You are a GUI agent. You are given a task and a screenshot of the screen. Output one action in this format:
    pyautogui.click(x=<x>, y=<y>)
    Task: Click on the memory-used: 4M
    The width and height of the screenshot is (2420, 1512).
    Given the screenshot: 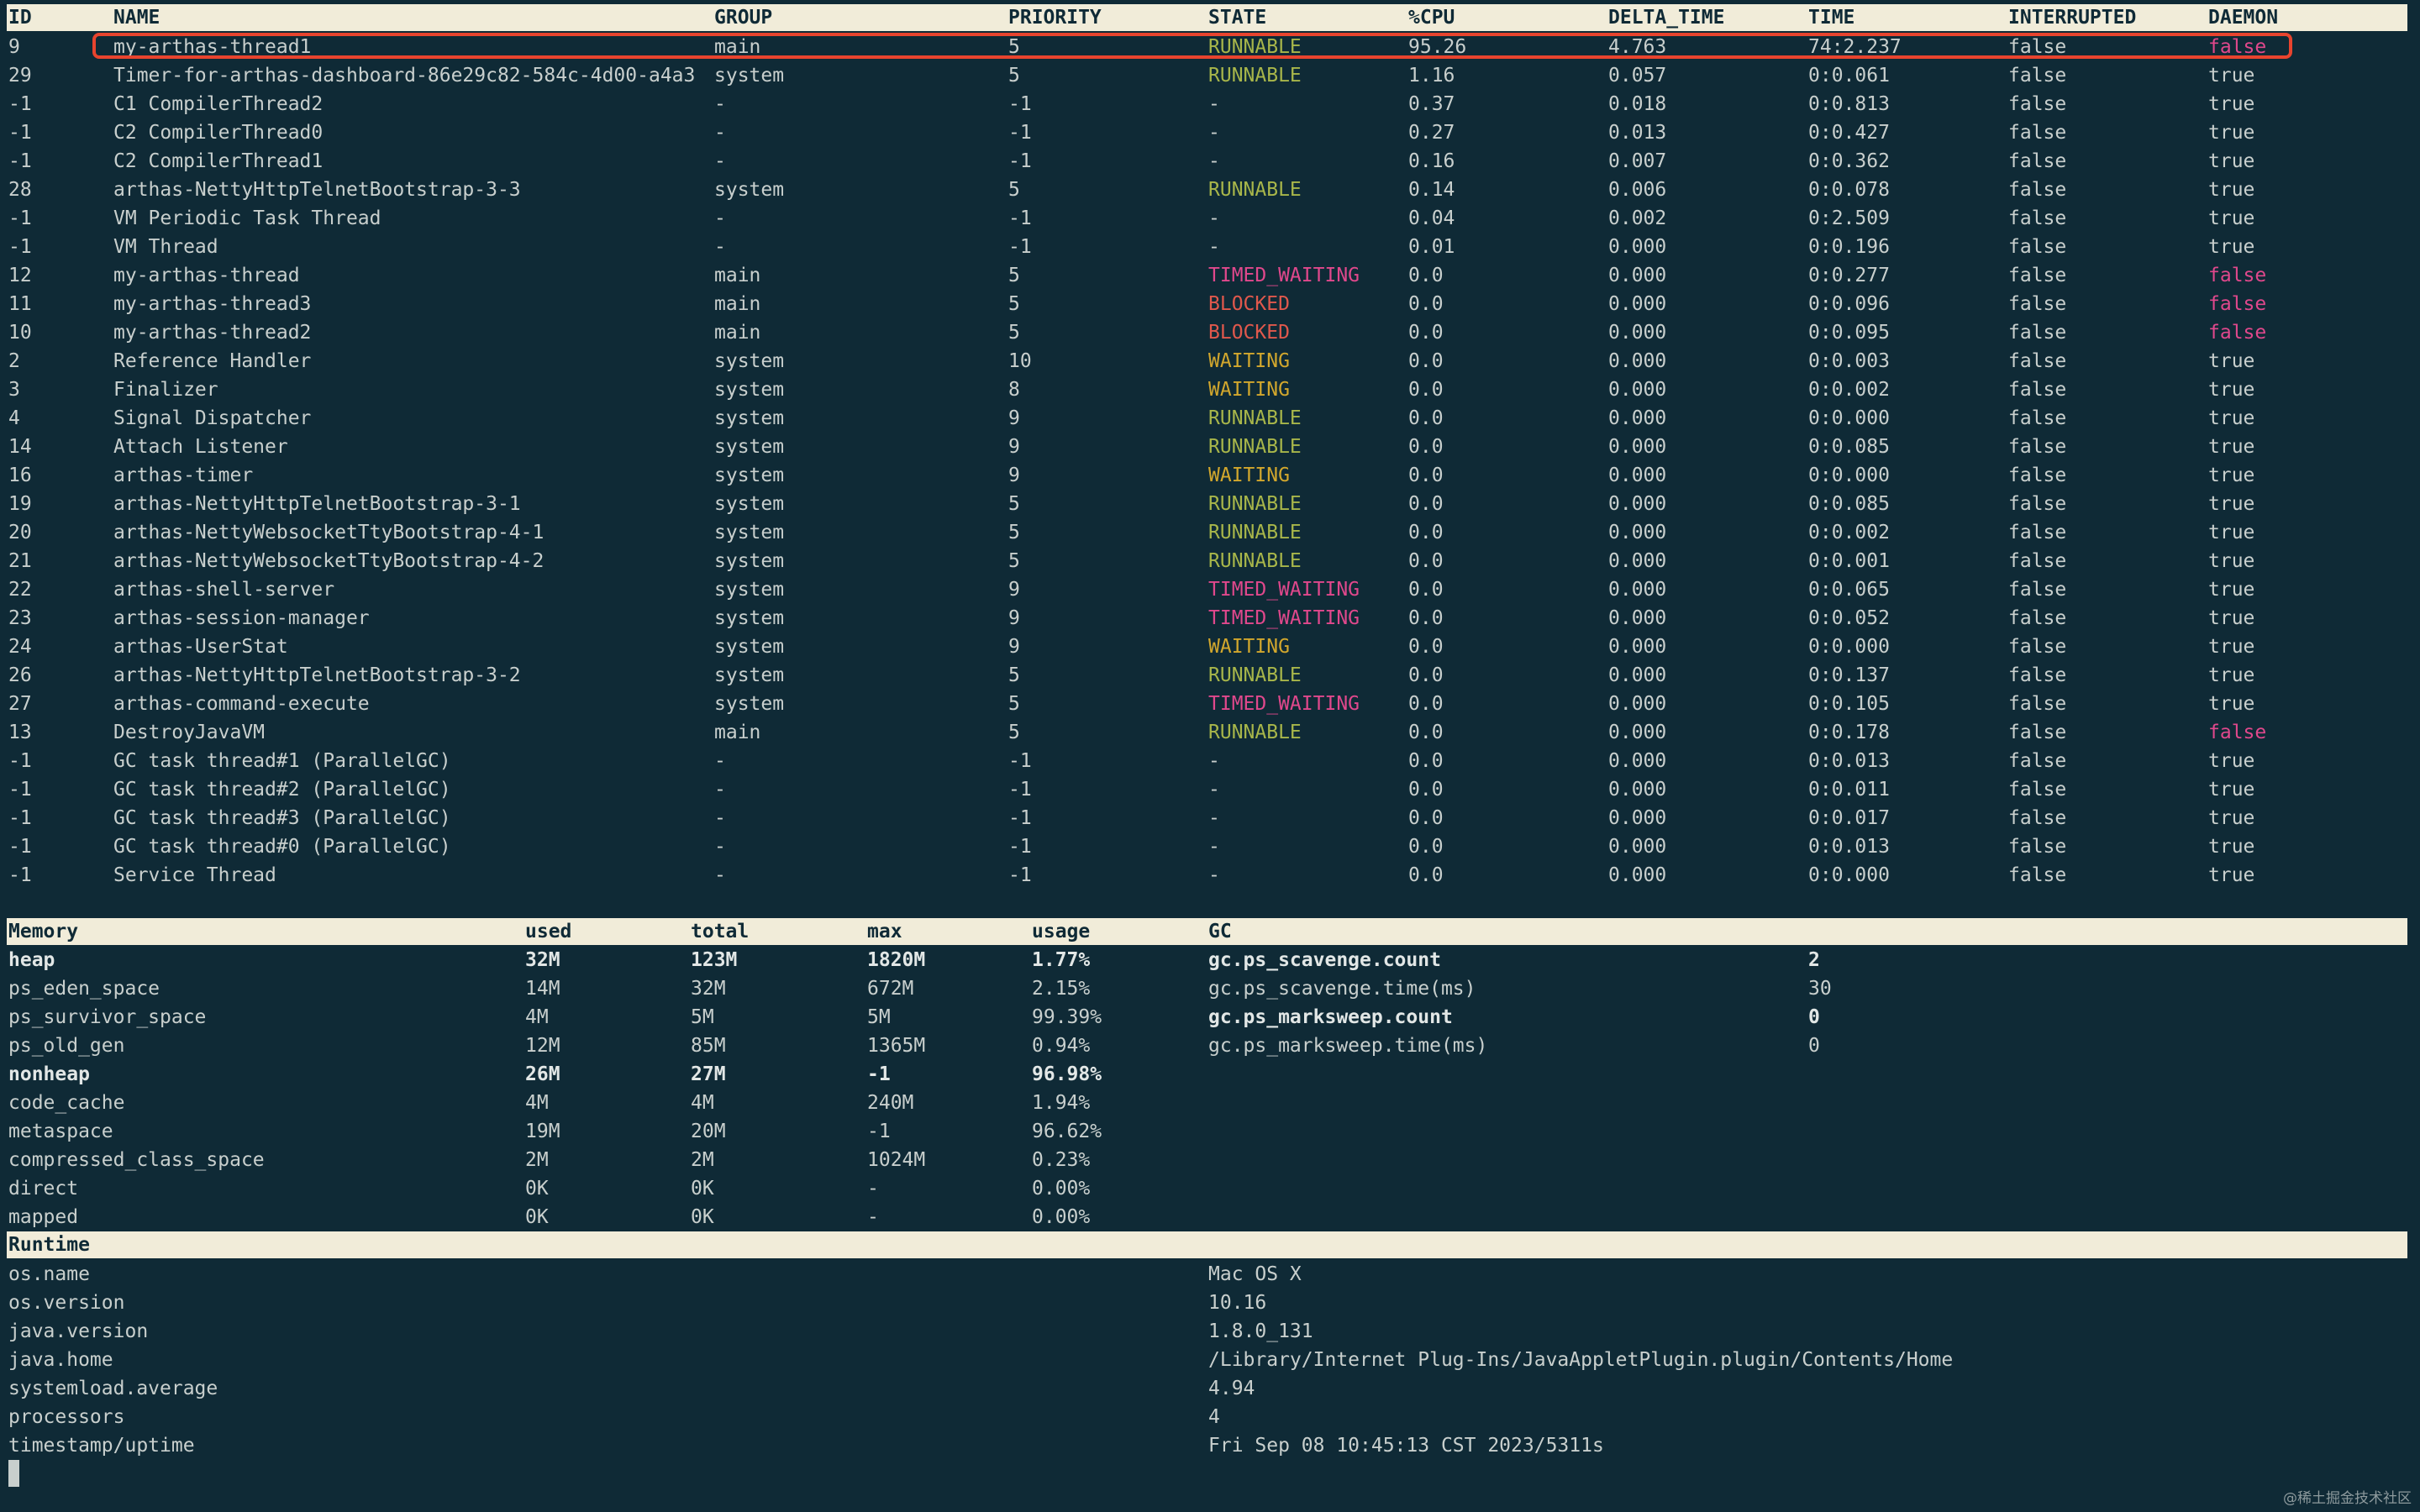 What is the action you would take?
    pyautogui.click(x=537, y=1103)
    